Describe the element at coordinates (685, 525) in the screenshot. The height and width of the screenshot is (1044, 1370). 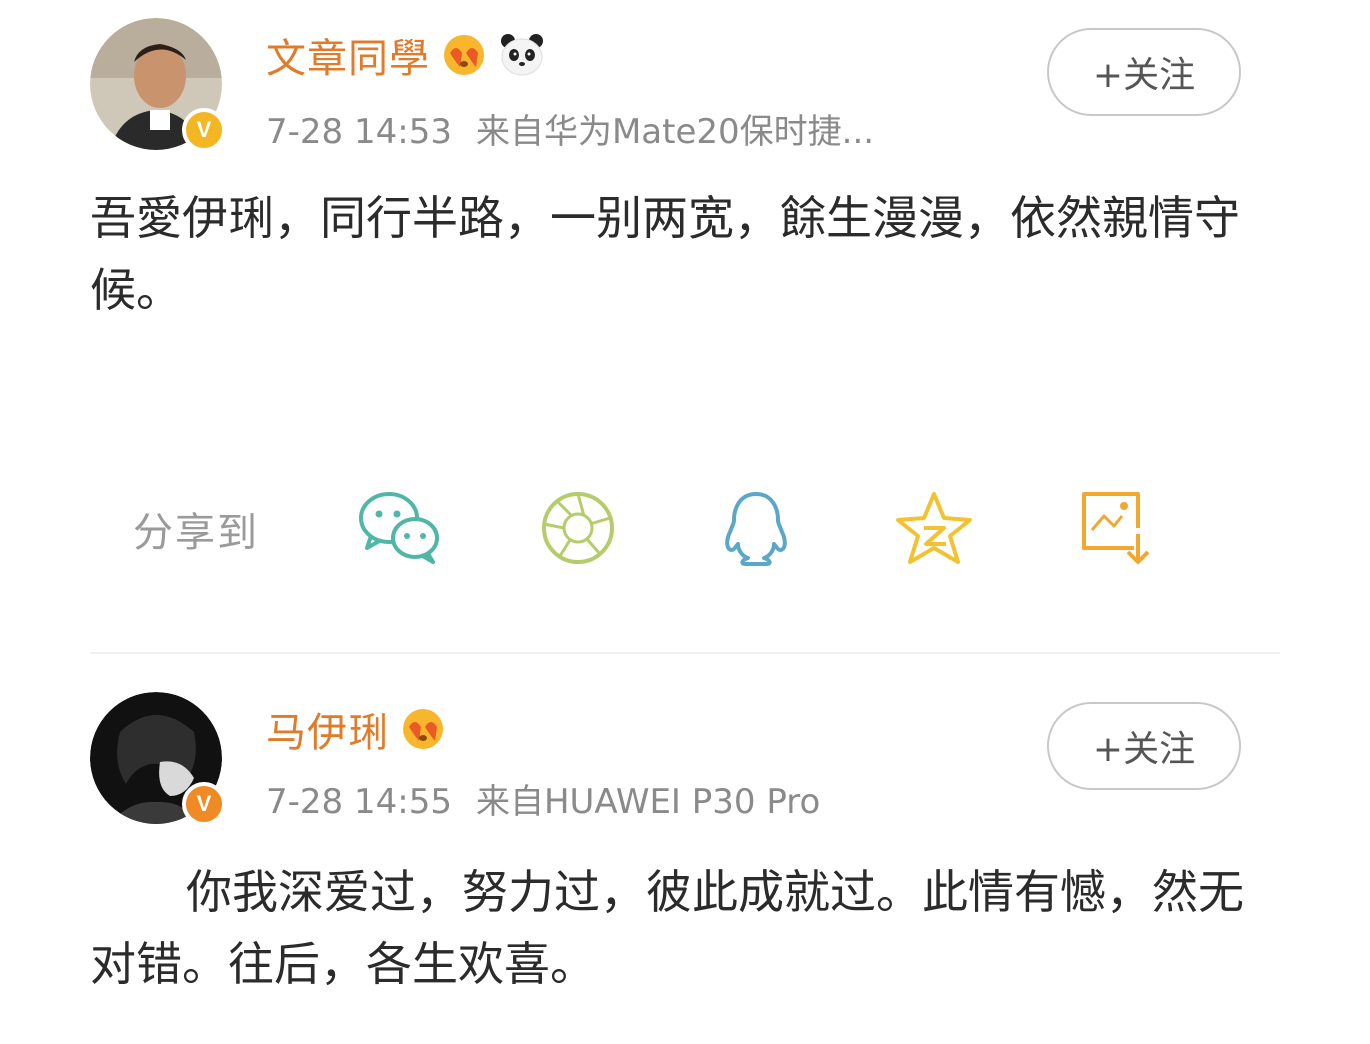
I see `share-bar: 分享到` at that location.